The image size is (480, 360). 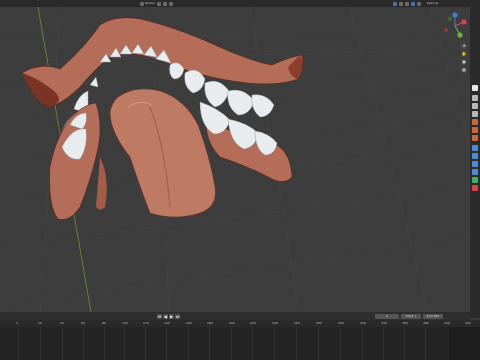 What do you see at coordinates (240, 3) in the screenshot?
I see `viewport-header: Global Options` at bounding box center [240, 3].